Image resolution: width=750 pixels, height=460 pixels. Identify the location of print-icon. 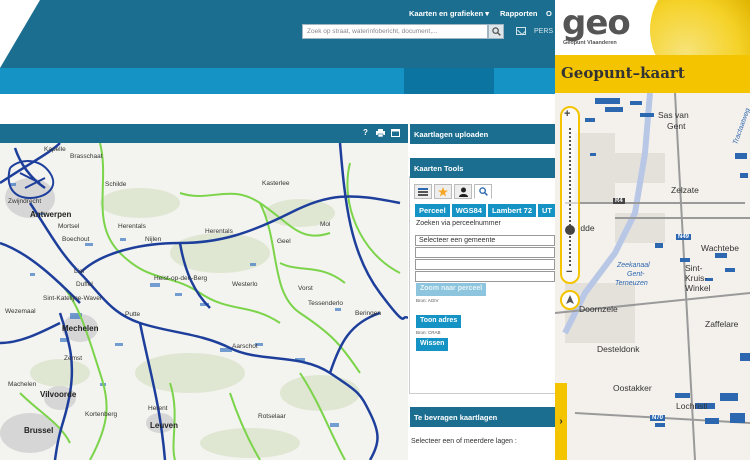
(380, 132).